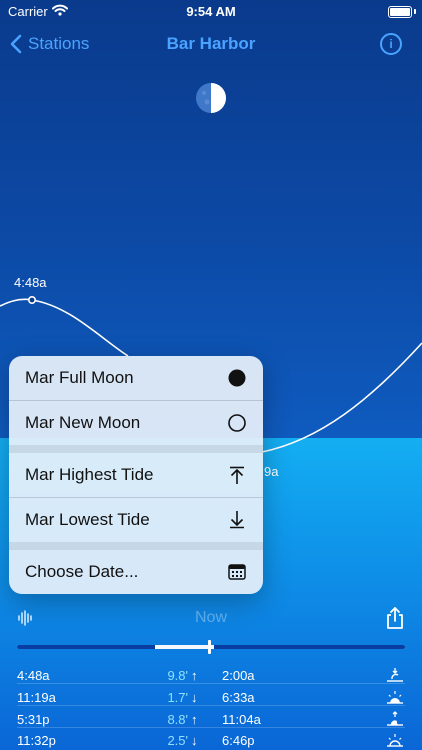 The width and height of the screenshot is (422, 750). What do you see at coordinates (79, 377) in the screenshot?
I see `menu-item-label: Mar Full Moon` at bounding box center [79, 377].